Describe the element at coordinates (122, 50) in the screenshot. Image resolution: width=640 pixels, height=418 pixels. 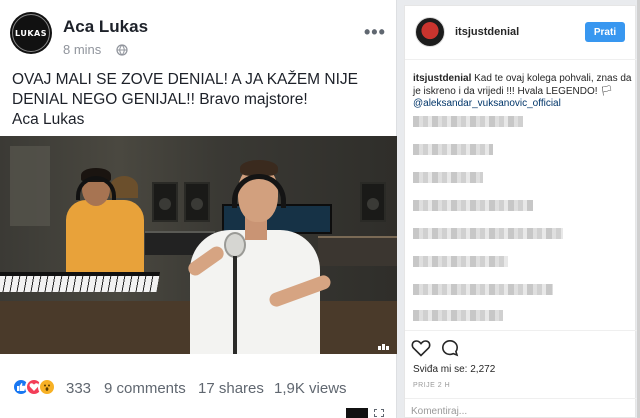
I see `globe-icon` at that location.